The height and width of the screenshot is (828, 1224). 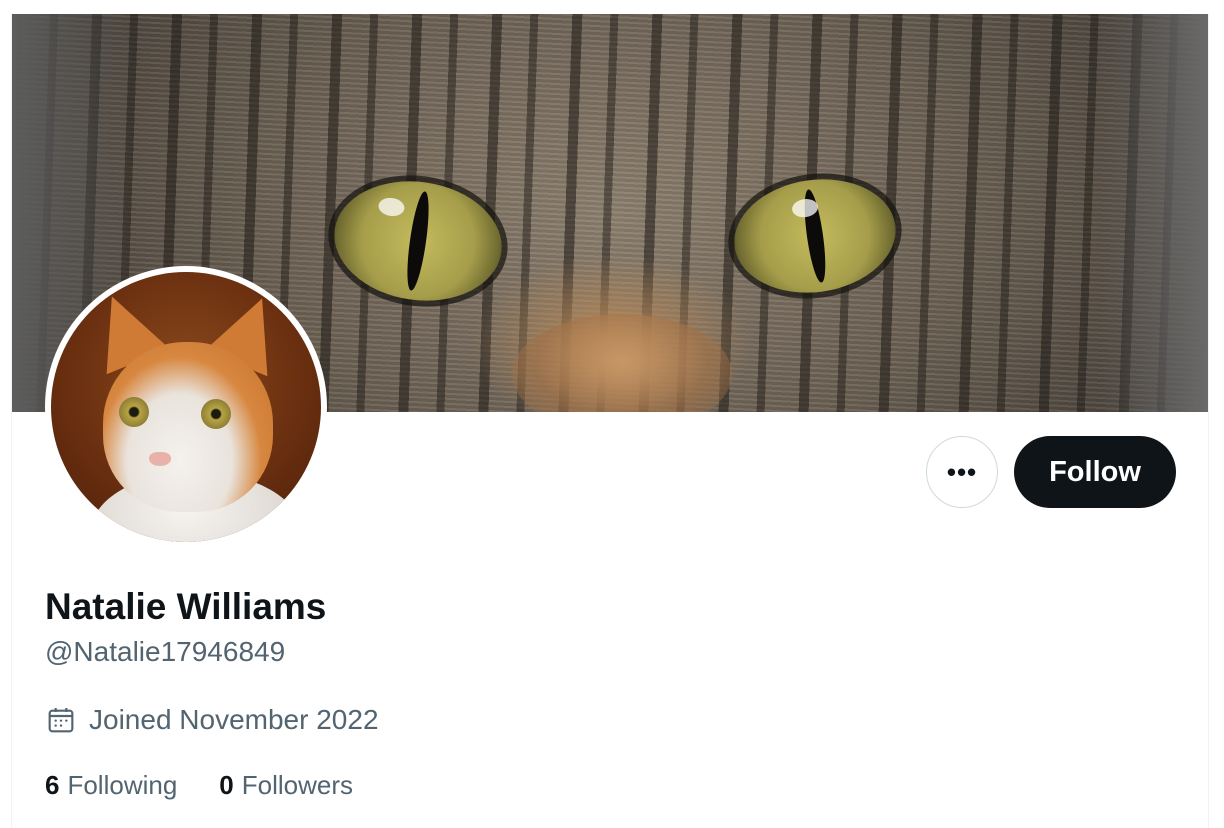 I want to click on followers-count: 0, so click(x=226, y=785).